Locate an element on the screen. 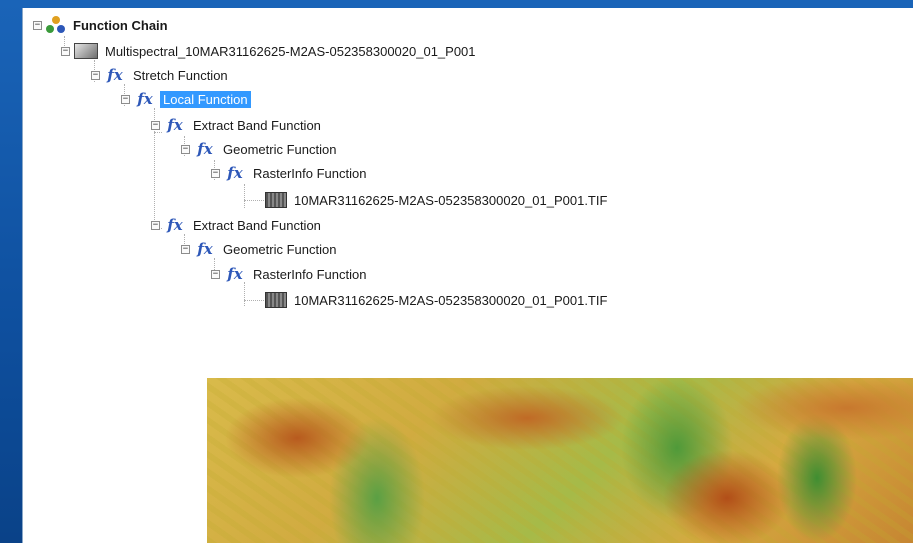  function-chain-icon is located at coordinates (56, 25).